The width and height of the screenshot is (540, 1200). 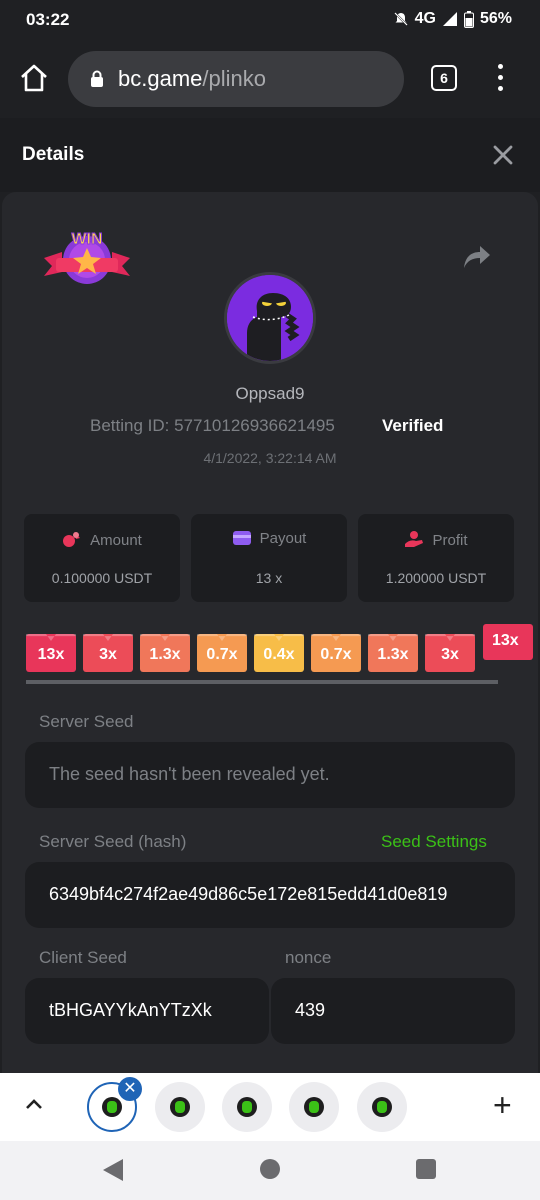 I want to click on amount-label-row: Amount, so click(x=102, y=539).